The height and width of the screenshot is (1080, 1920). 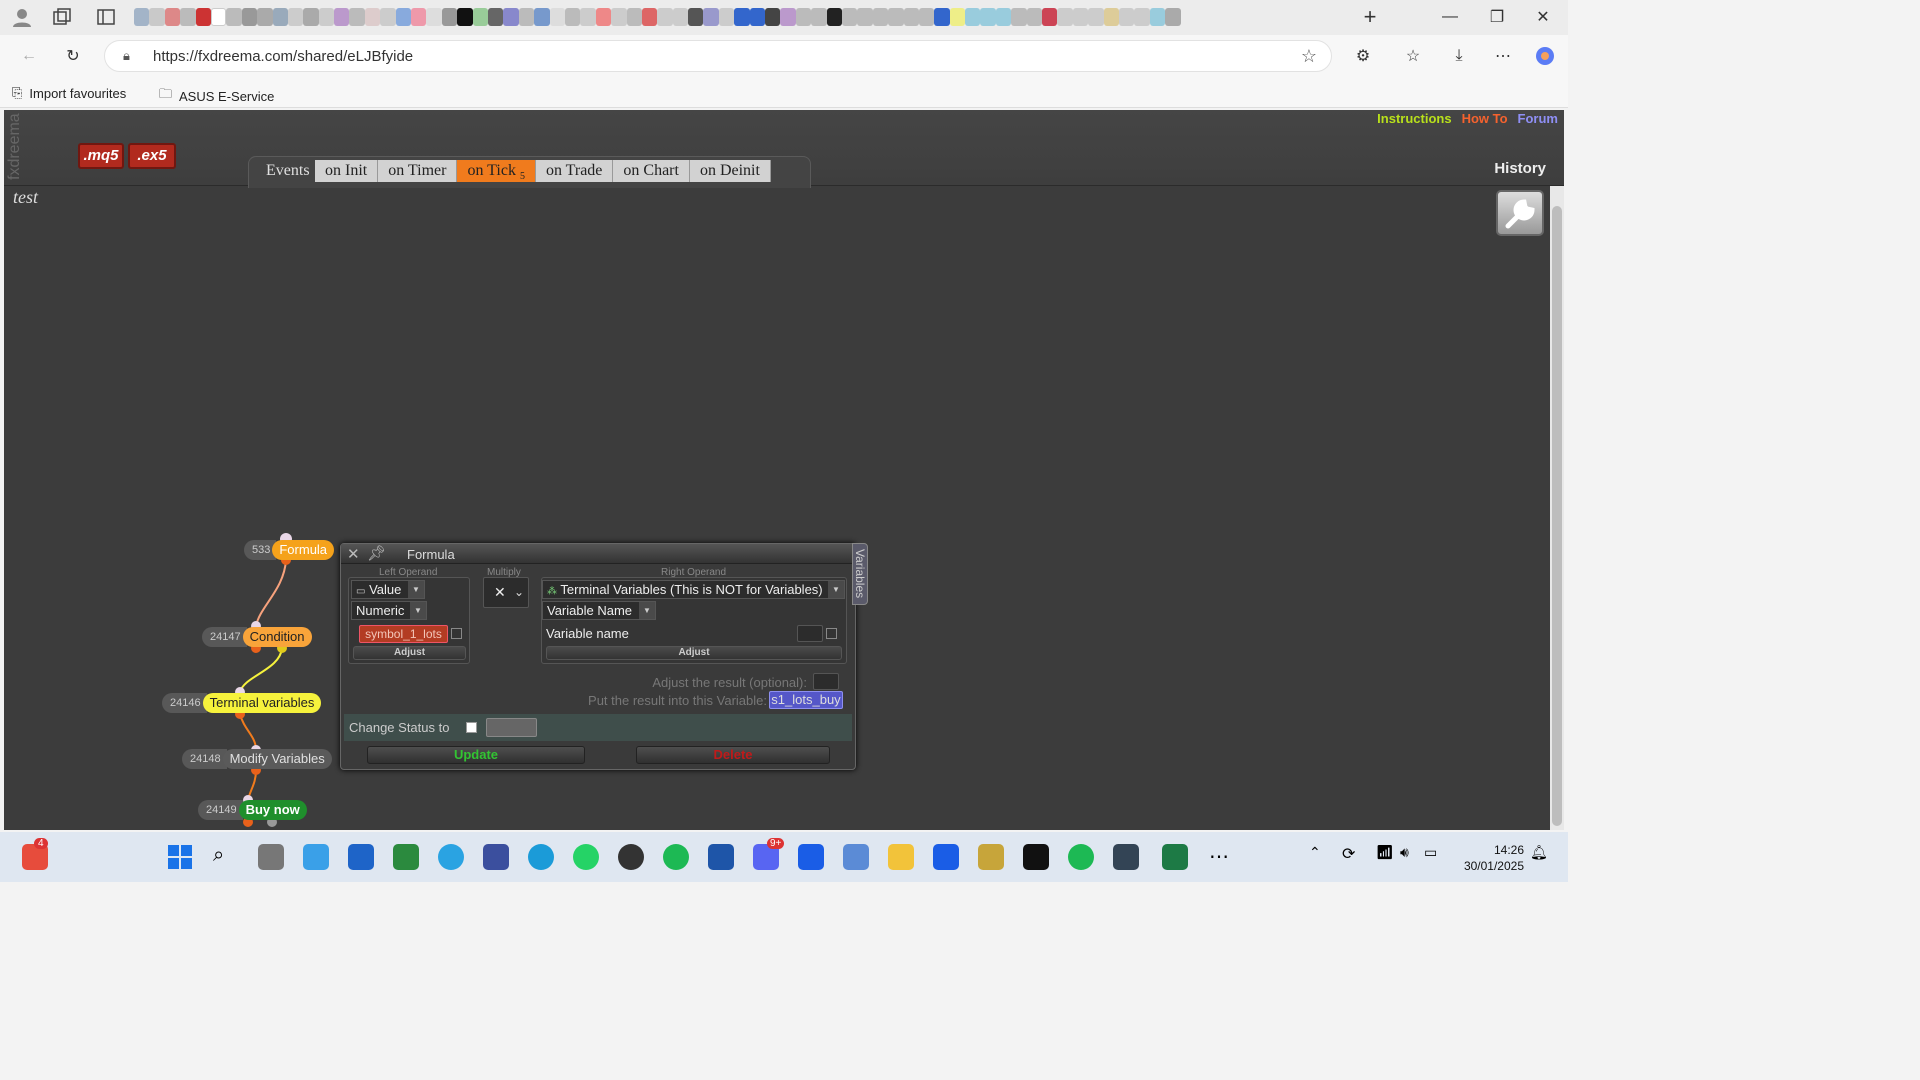 What do you see at coordinates (729, 682) in the screenshot?
I see `adjust-result-label: Adjust the result (optional):` at bounding box center [729, 682].